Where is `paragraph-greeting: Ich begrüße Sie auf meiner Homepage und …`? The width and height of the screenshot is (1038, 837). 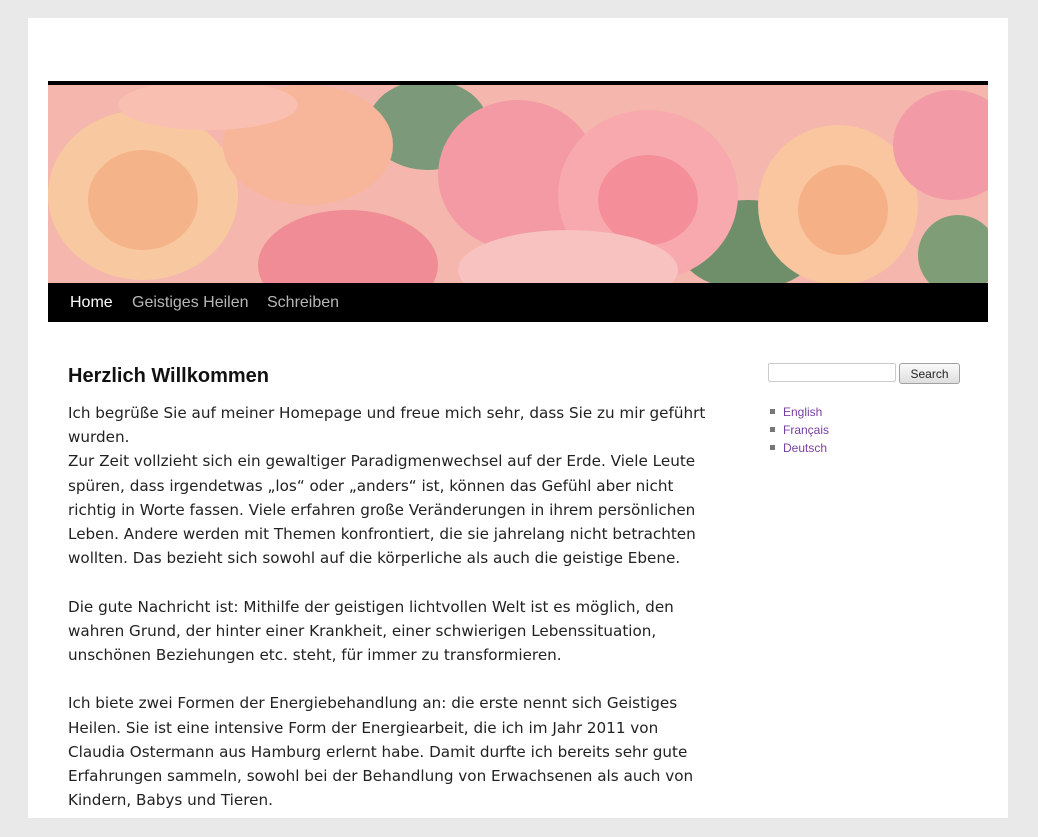
paragraph-greeting: Ich begrüße Sie auf meiner Homepage und … is located at coordinates (387, 425).